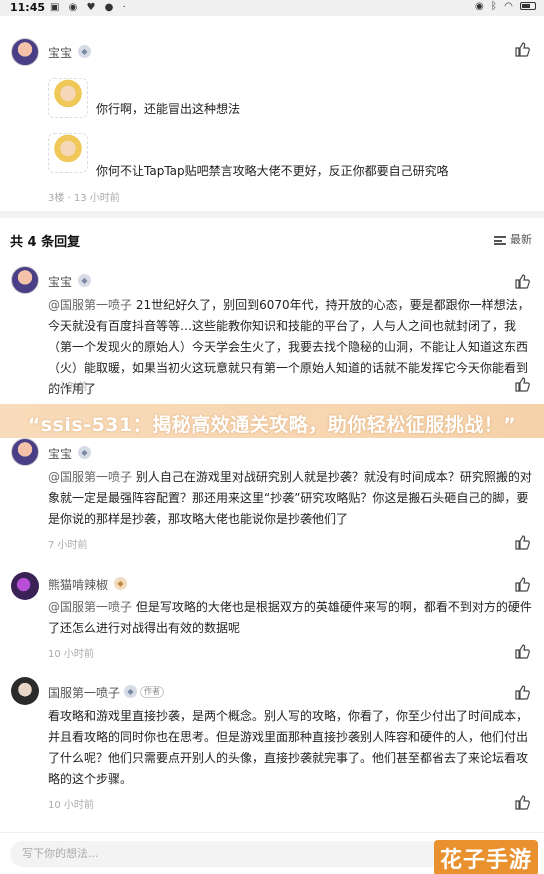 The image size is (544, 874). I want to click on notification-icons: ▣ ◉ ♥ ● ·, so click(89, 7).